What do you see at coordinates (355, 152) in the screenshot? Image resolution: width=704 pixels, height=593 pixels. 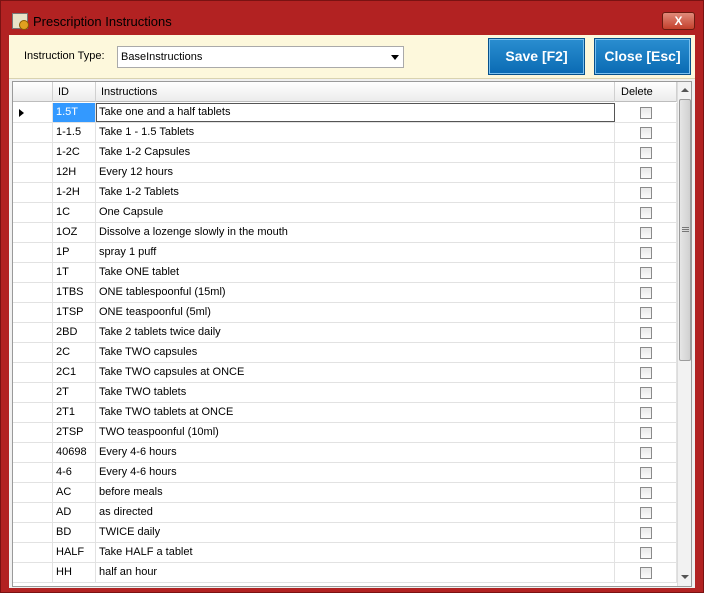 I see `cell-instructions: Take 1-2 Capsules` at bounding box center [355, 152].